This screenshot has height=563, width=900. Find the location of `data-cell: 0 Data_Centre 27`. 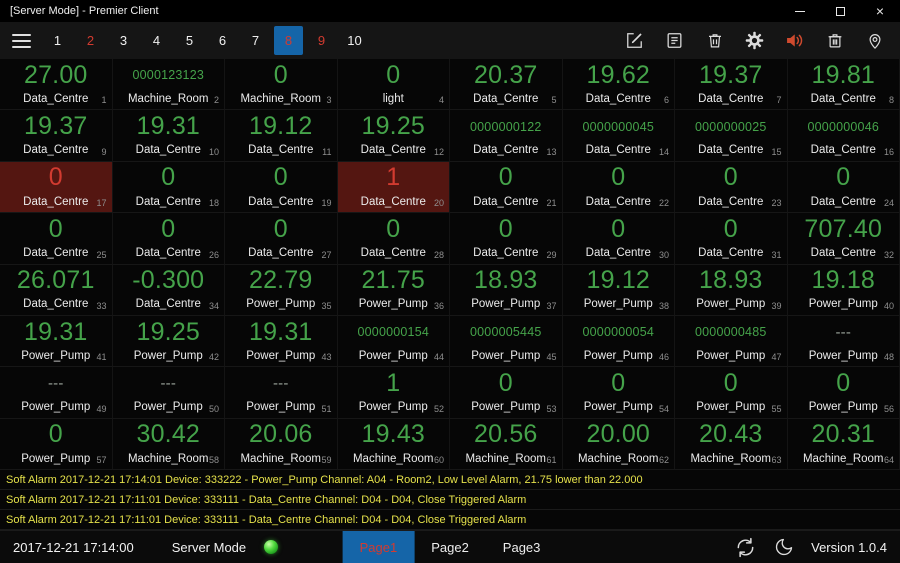

data-cell: 0 Data_Centre 27 is located at coordinates (281, 239).